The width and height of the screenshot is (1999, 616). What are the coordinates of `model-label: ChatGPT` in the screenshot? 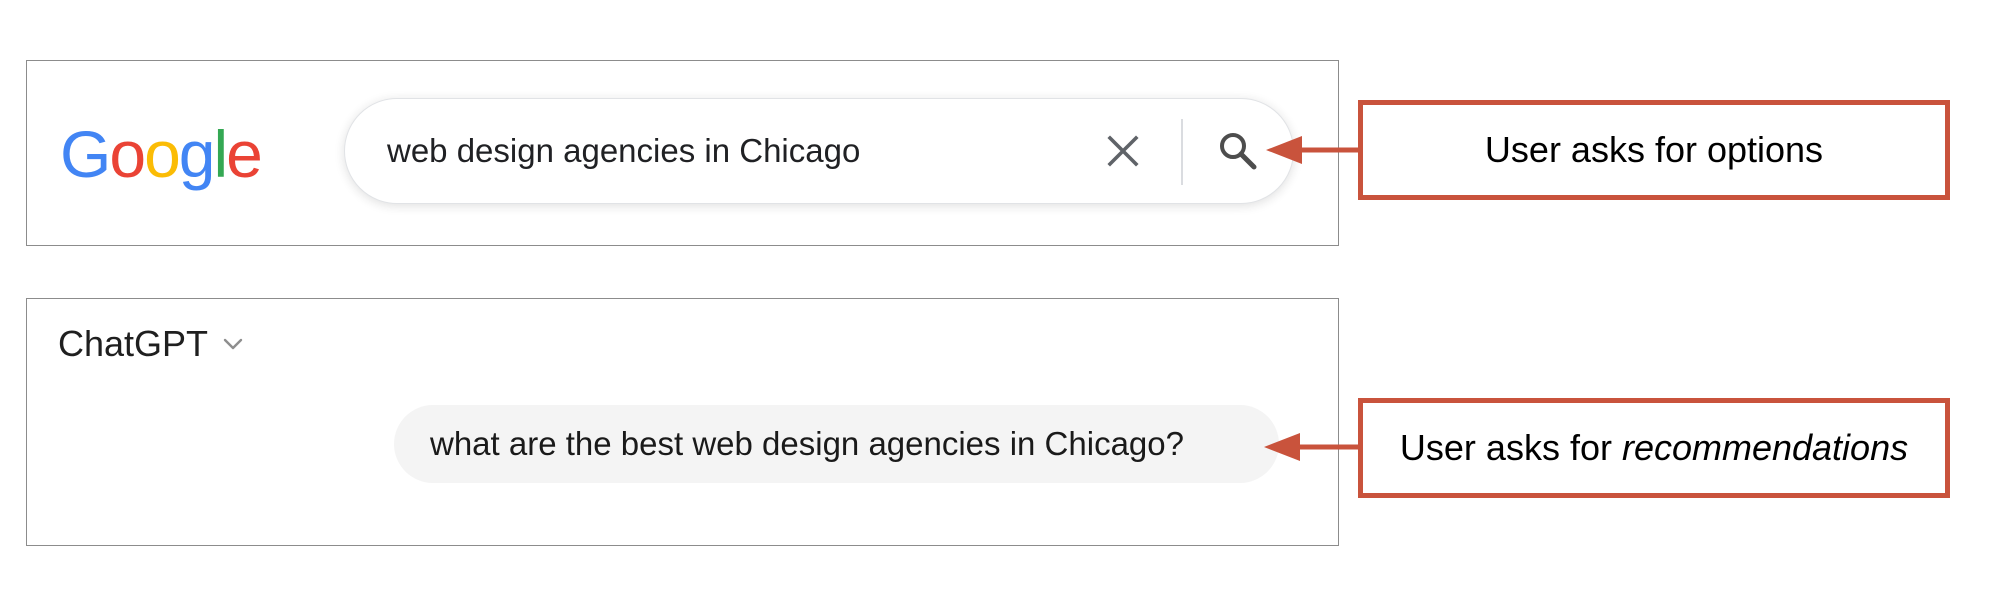 It's located at (133, 343).